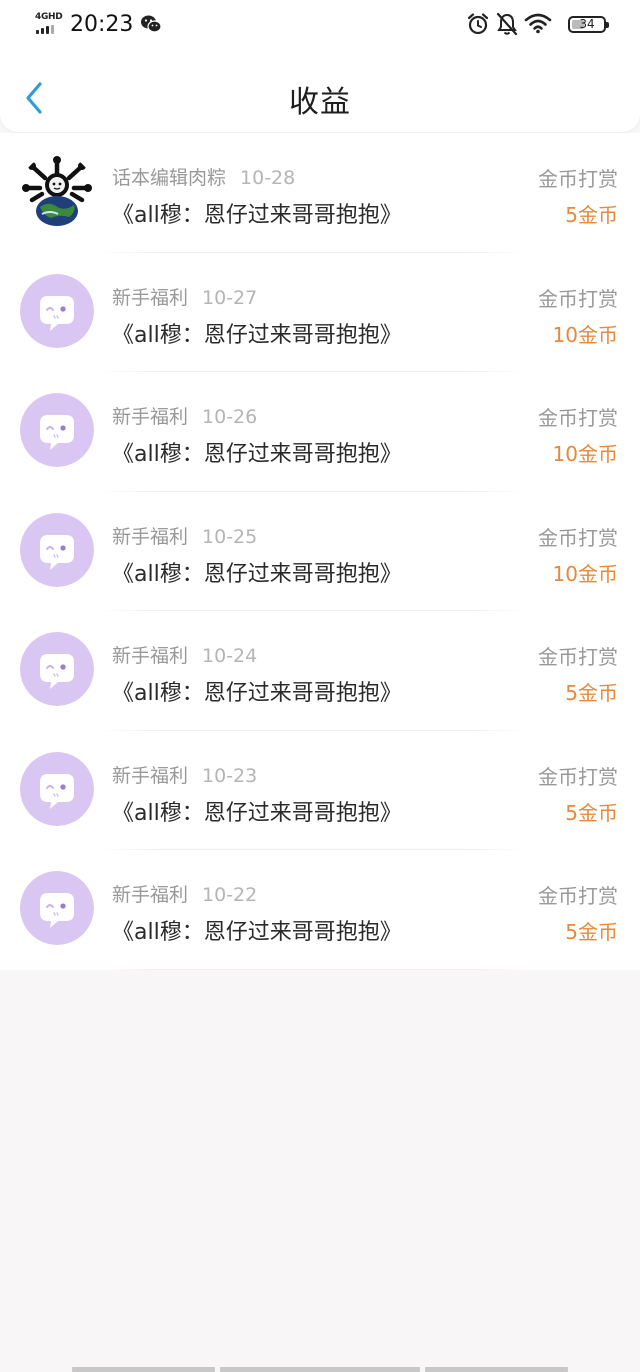  I want to click on network-label: 4GHD, so click(49, 17).